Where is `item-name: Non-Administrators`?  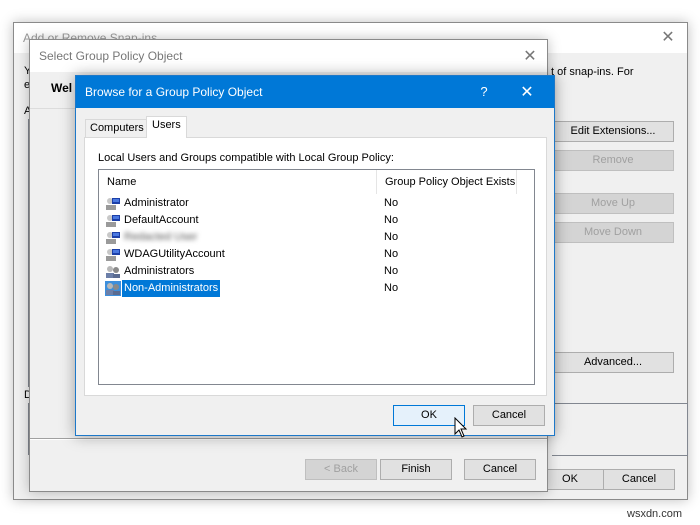 item-name: Non-Administrators is located at coordinates (171, 288).